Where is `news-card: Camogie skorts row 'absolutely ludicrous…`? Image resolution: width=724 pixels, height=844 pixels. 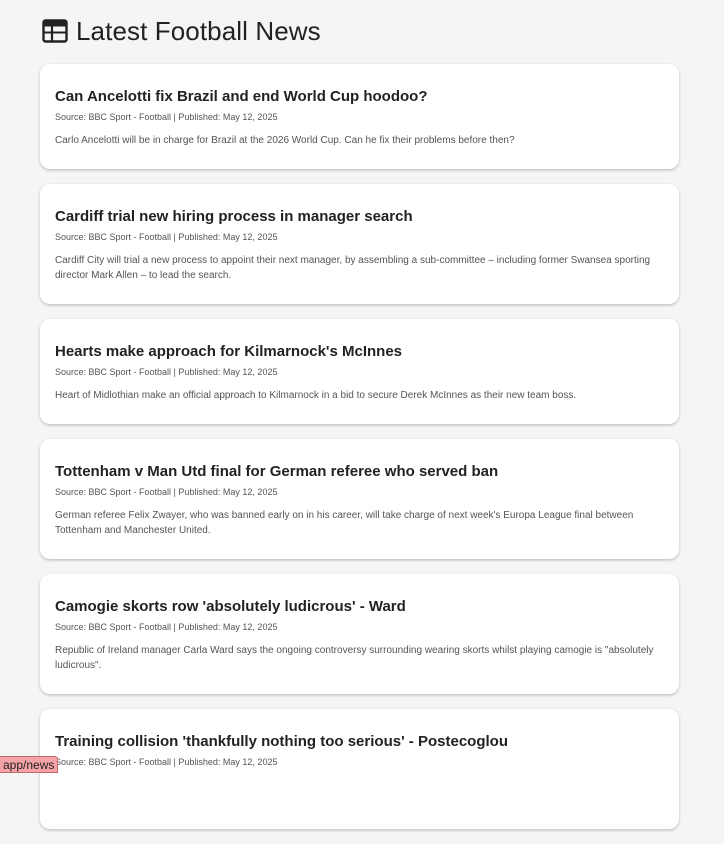
news-card: Camogie skorts row 'absolutely ludicrous… is located at coordinates (359, 634).